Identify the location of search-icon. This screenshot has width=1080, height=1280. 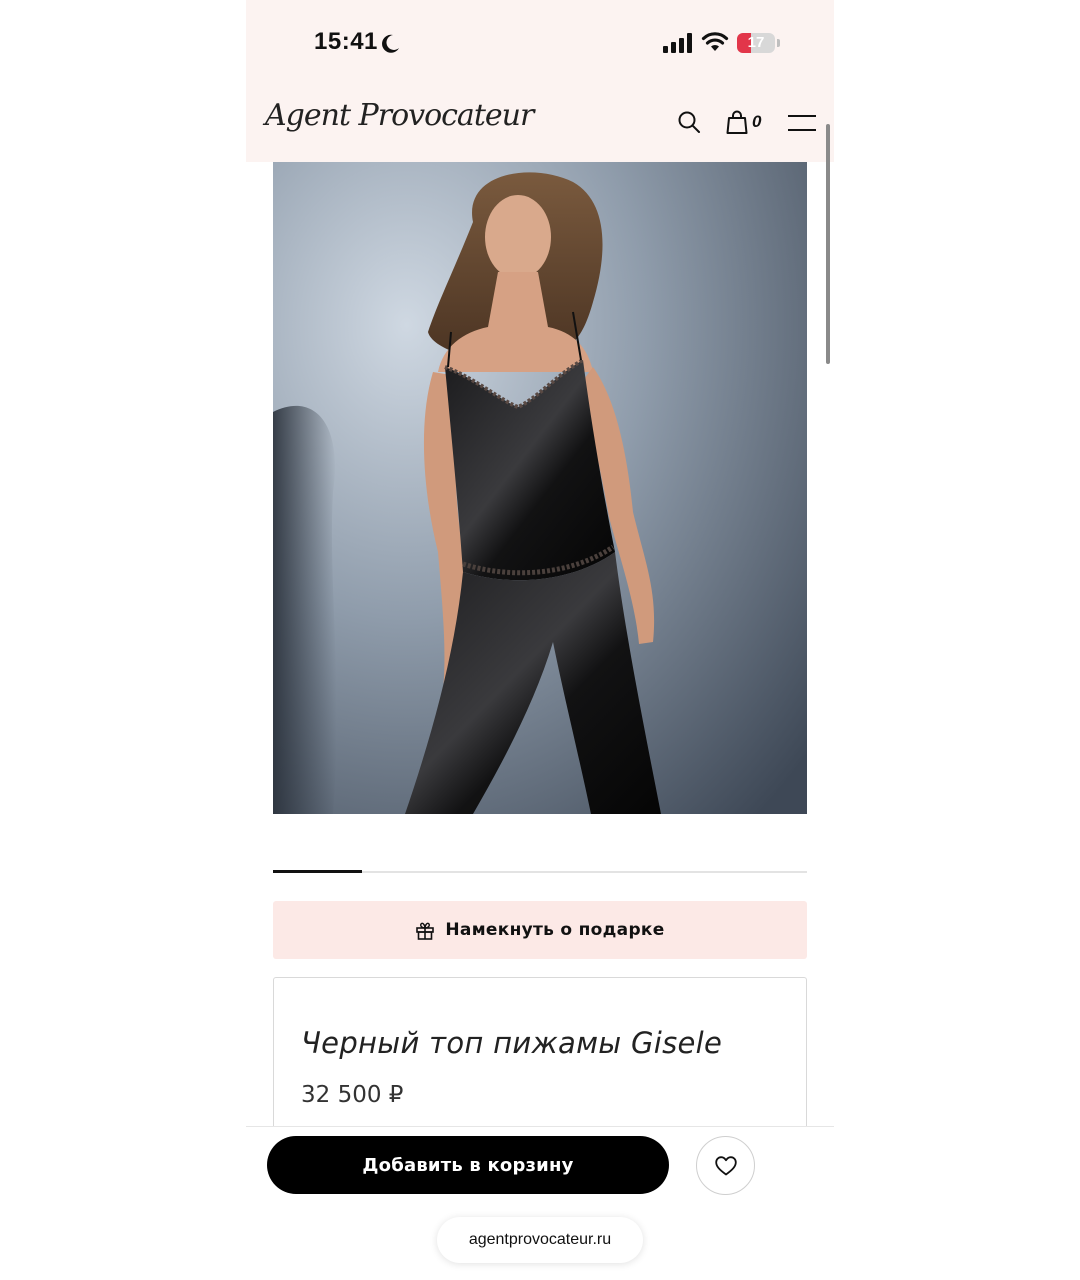
(689, 122).